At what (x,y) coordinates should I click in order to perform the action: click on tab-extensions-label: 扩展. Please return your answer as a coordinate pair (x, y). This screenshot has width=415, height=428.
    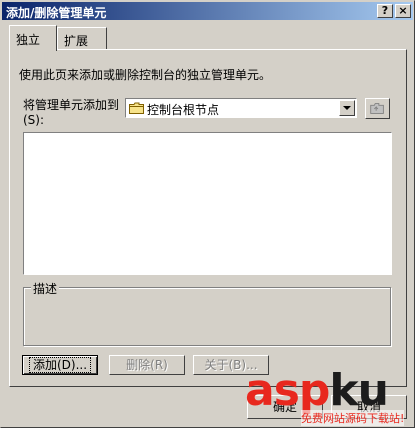
    Looking at the image, I should click on (76, 41).